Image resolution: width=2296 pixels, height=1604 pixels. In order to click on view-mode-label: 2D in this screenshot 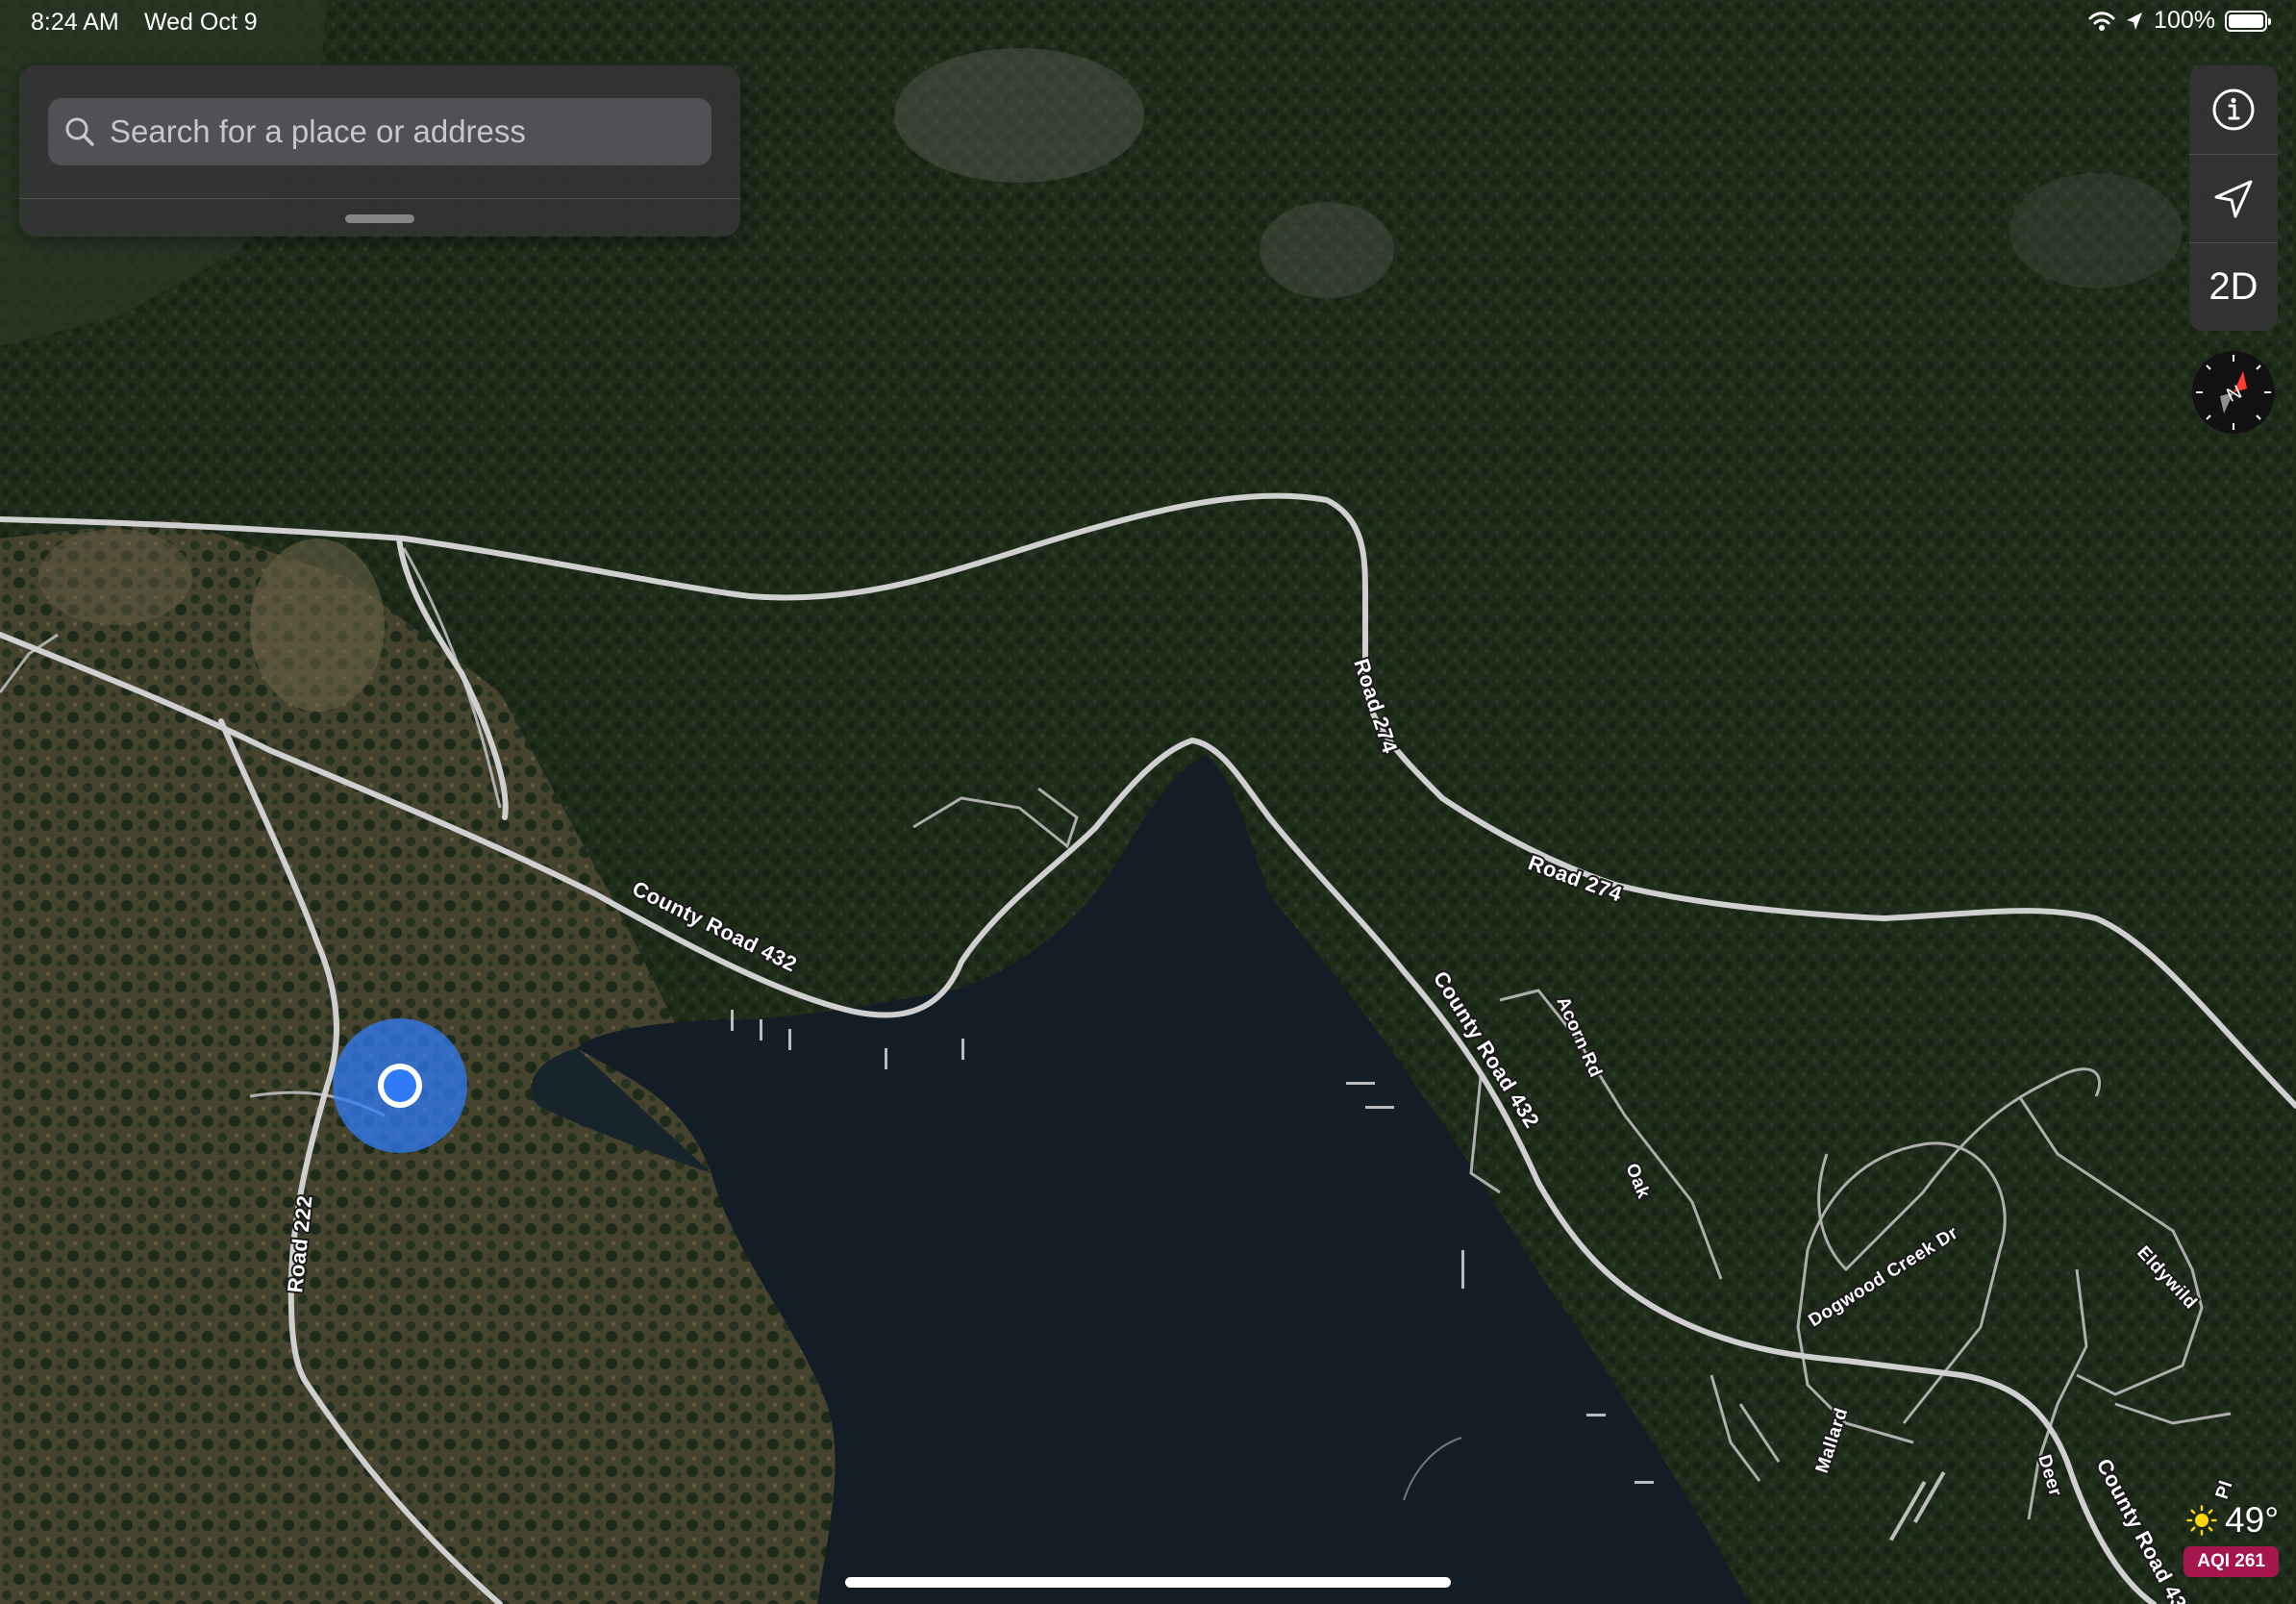, I will do `click(2234, 286)`.